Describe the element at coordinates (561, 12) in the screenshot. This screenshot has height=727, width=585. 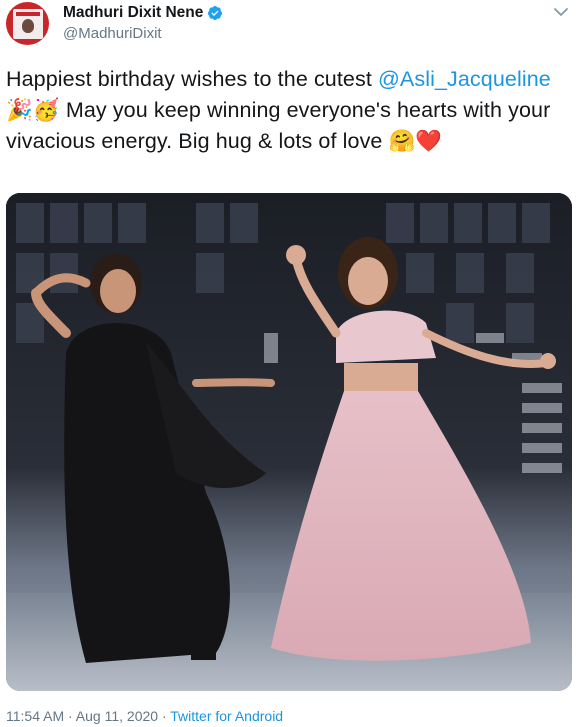
I see `chevron-down-icon` at that location.